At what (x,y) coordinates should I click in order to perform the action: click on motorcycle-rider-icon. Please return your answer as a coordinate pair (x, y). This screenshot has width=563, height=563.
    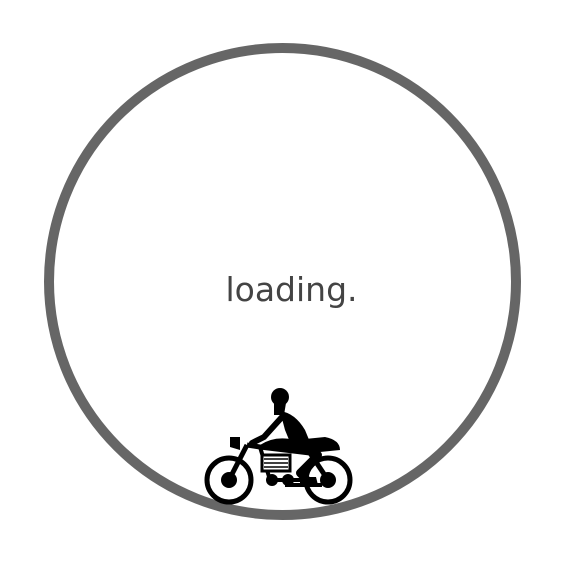
    Looking at the image, I should click on (278, 446).